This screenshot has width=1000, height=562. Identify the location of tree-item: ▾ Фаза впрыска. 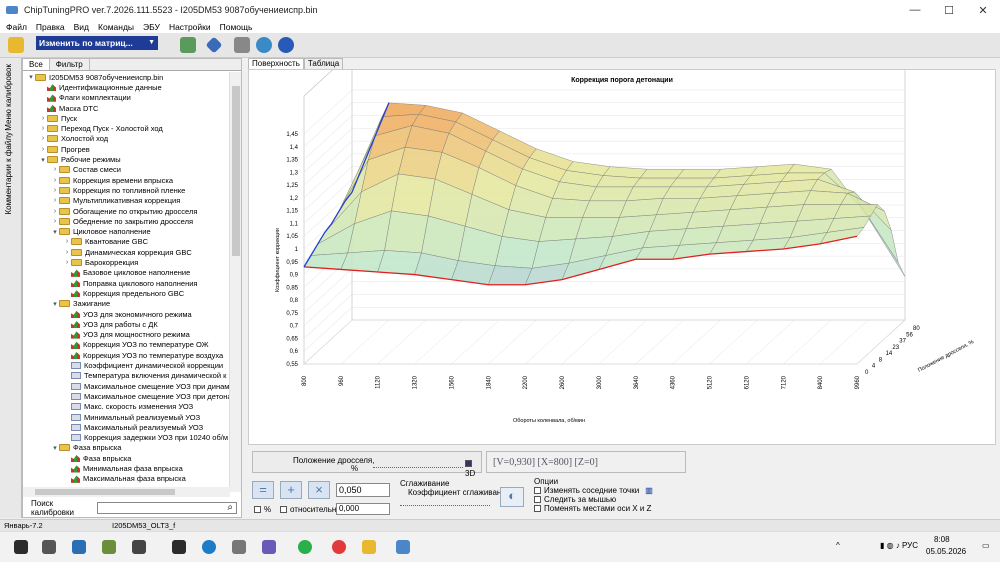
(86, 448).